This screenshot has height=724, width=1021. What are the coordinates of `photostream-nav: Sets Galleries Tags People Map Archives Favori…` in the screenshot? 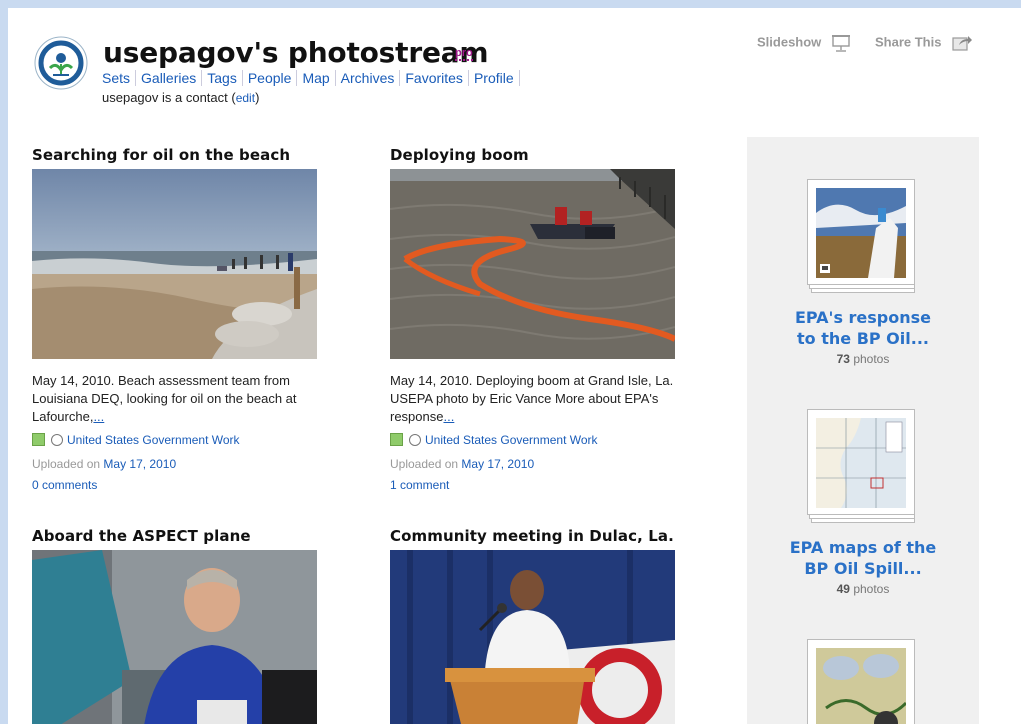 It's located at (311, 78).